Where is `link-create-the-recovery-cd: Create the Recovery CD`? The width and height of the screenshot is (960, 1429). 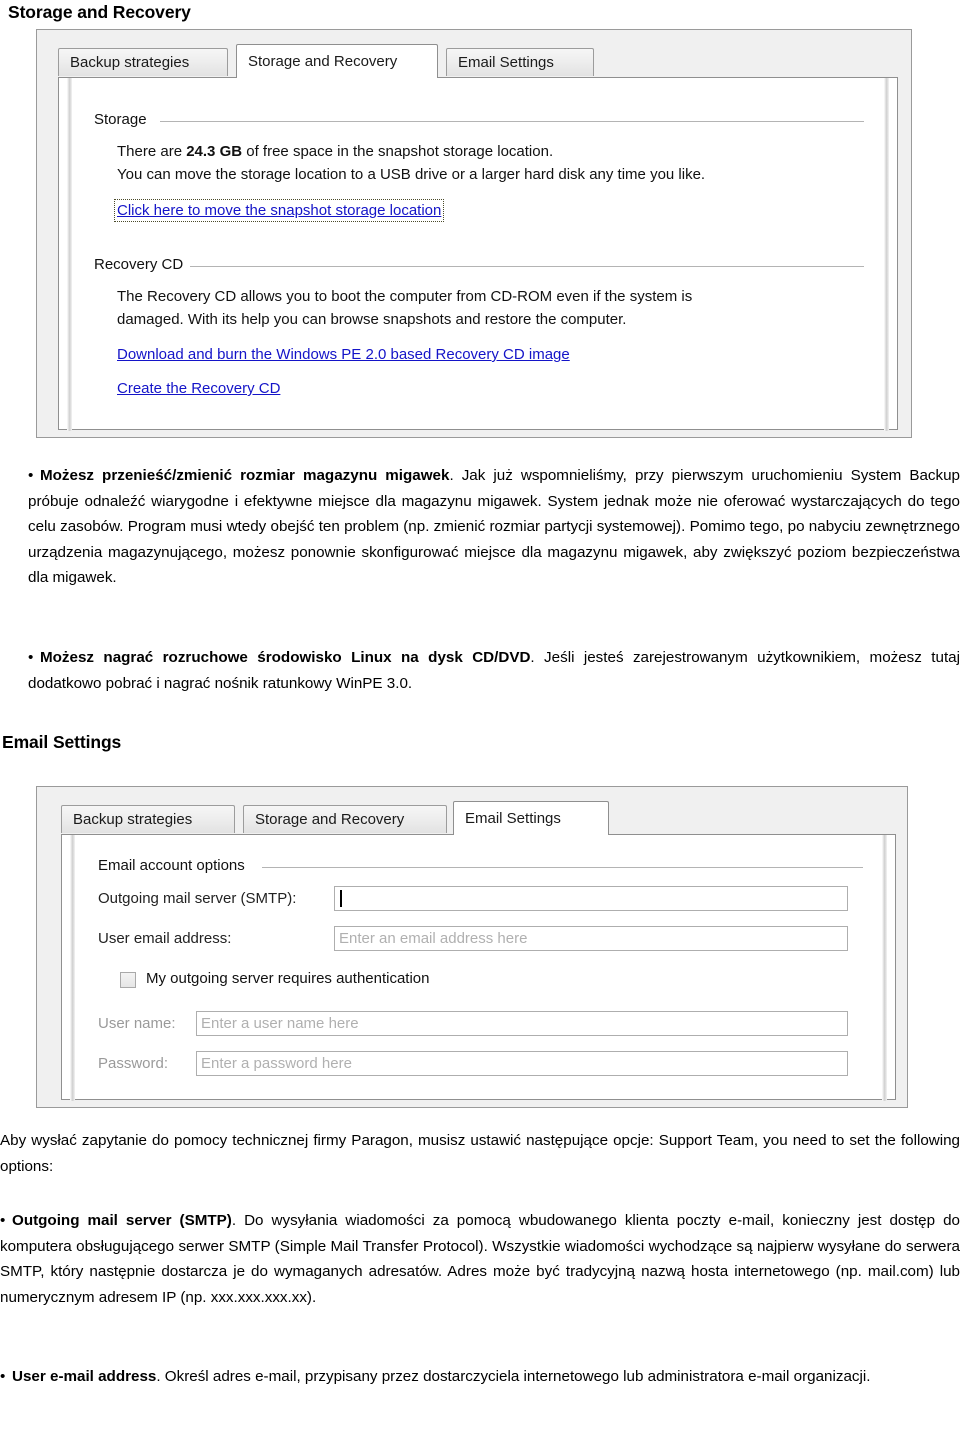
link-create-the-recovery-cd: Create the Recovery CD is located at coordinates (198, 388).